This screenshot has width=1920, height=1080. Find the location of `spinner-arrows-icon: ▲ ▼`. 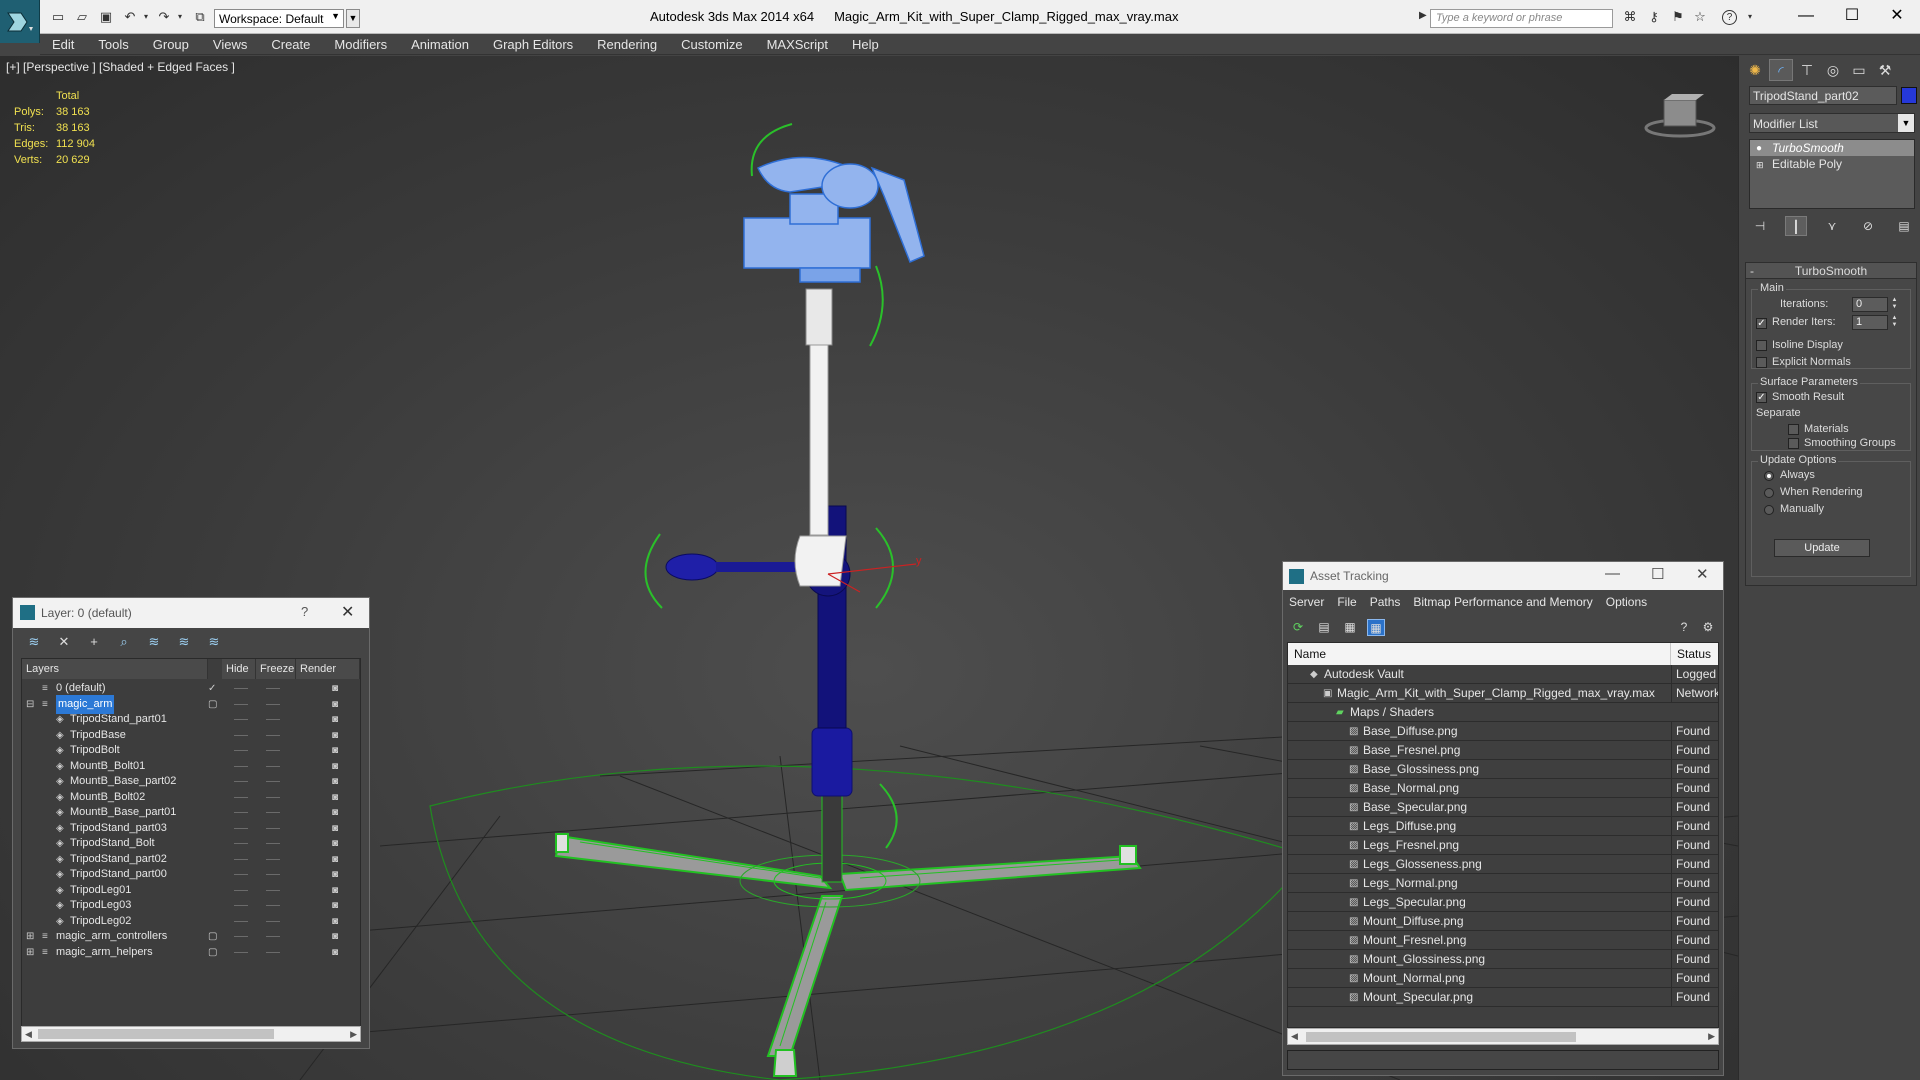

spinner-arrows-icon: ▲ ▼ is located at coordinates (1894, 322).